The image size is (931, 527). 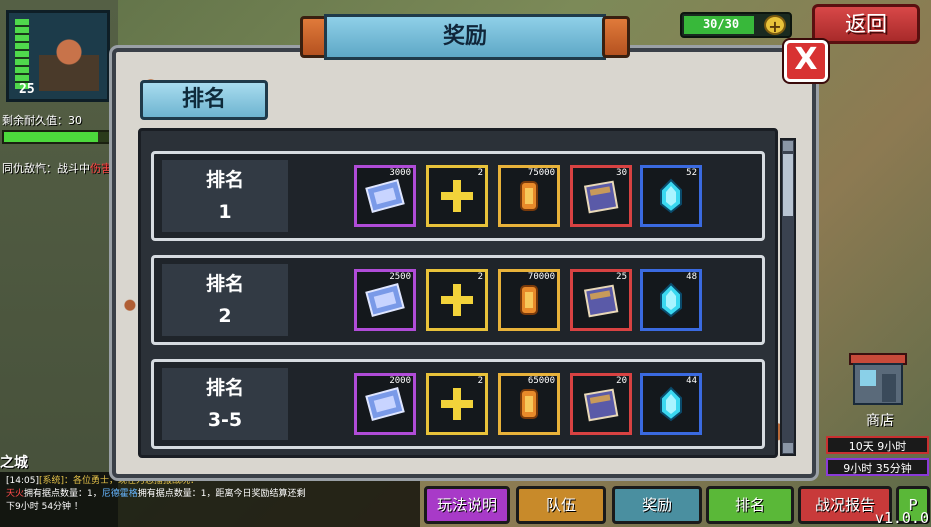 What do you see at coordinates (671, 300) in the screenshot?
I see `reward-item: 48` at bounding box center [671, 300].